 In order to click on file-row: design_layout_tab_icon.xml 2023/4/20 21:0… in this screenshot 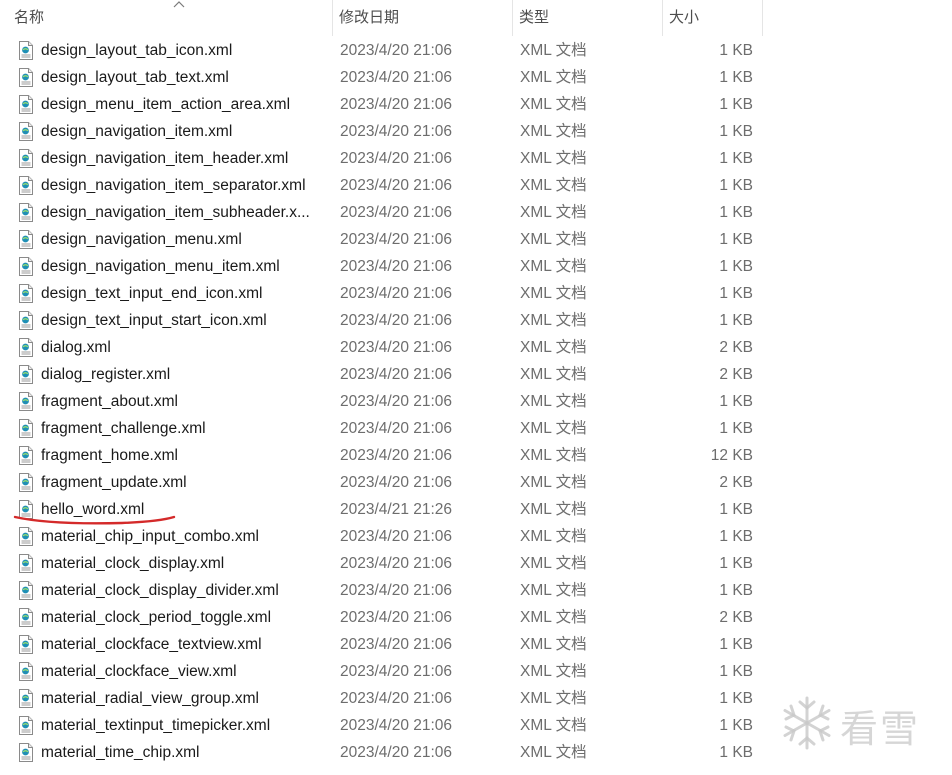, I will do `click(476, 50)`.